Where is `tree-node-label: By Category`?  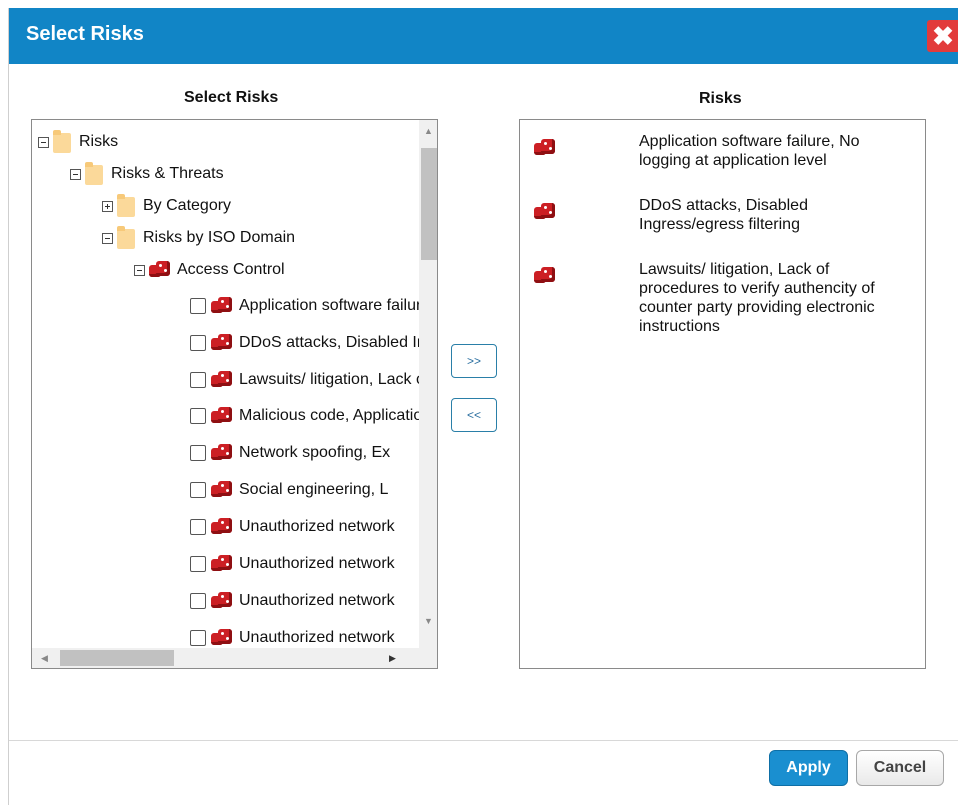 tree-node-label: By Category is located at coordinates (187, 205).